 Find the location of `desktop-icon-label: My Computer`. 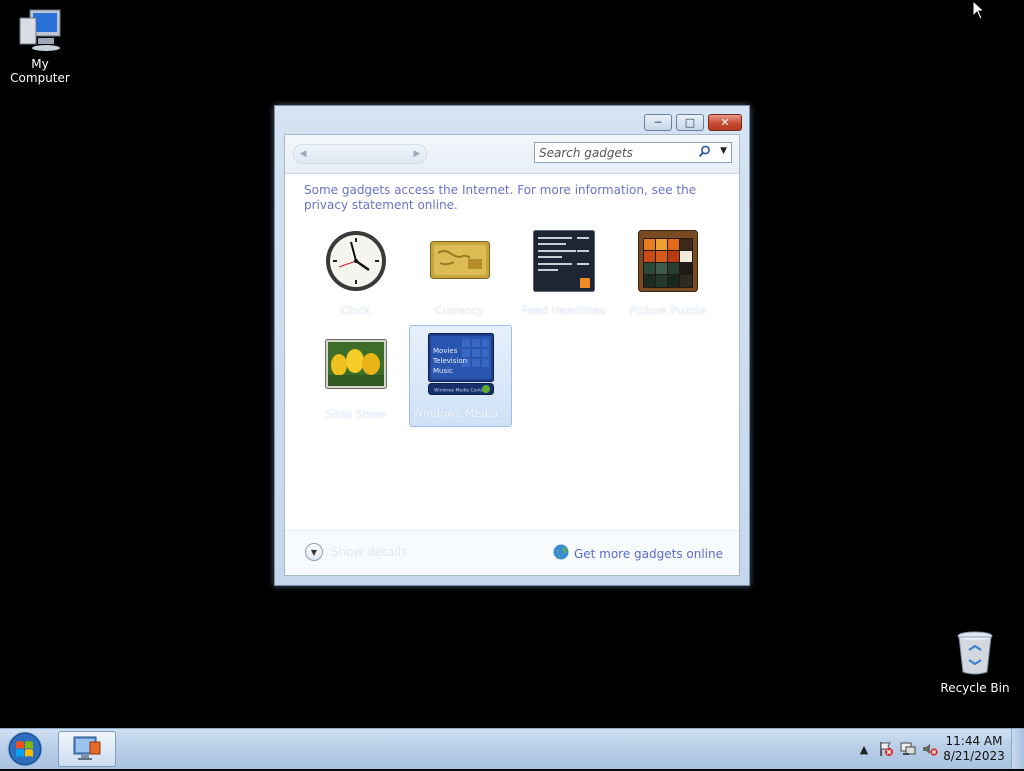

desktop-icon-label: My Computer is located at coordinates (40, 71).